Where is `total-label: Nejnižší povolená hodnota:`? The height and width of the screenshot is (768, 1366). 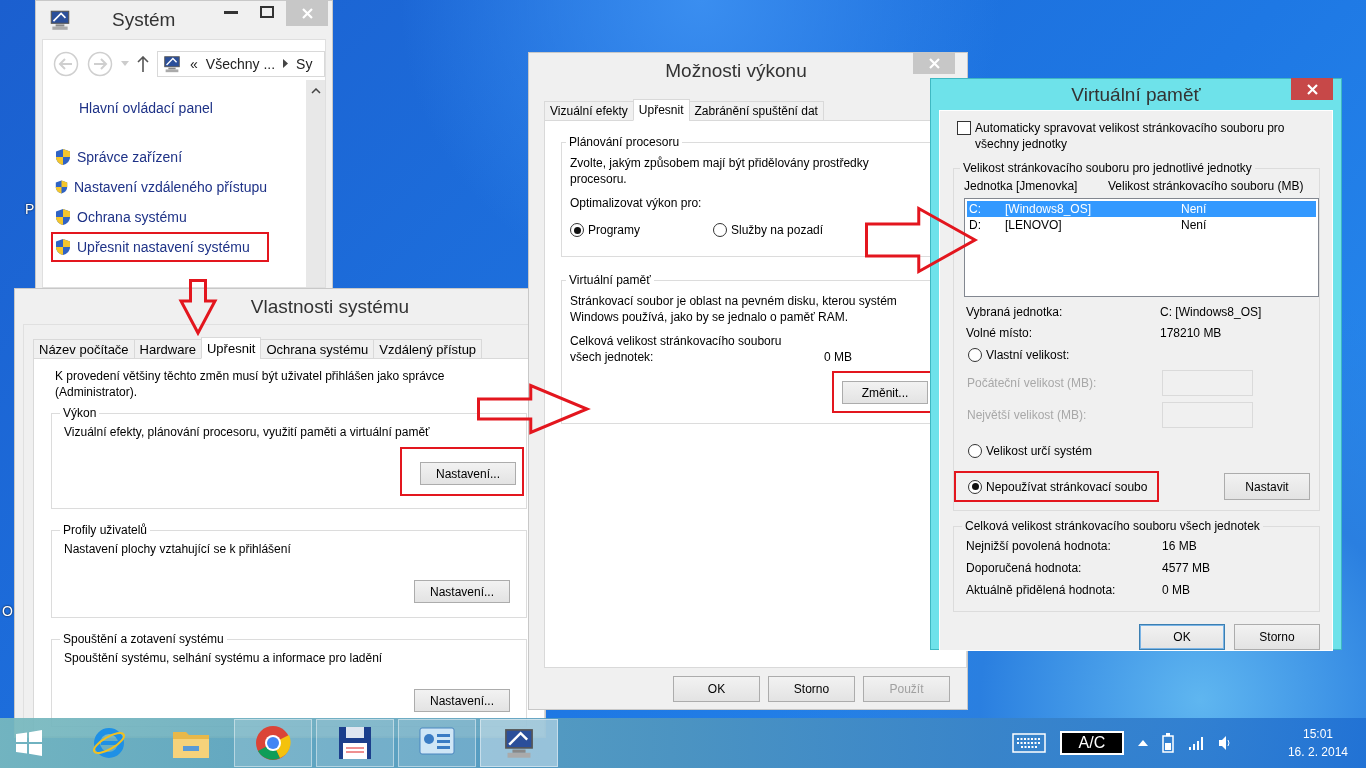 total-label: Nejnižší povolená hodnota: is located at coordinates (1039, 546).